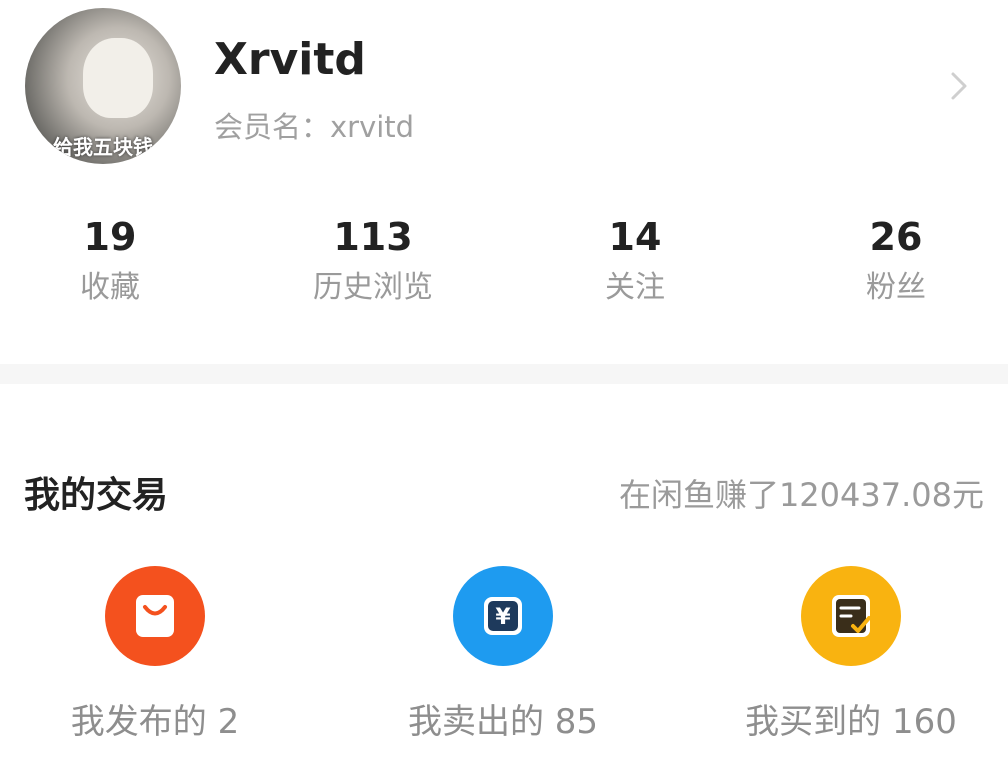 Image resolution: width=1008 pixels, height=760 pixels. I want to click on stat-label: 关注, so click(635, 287).